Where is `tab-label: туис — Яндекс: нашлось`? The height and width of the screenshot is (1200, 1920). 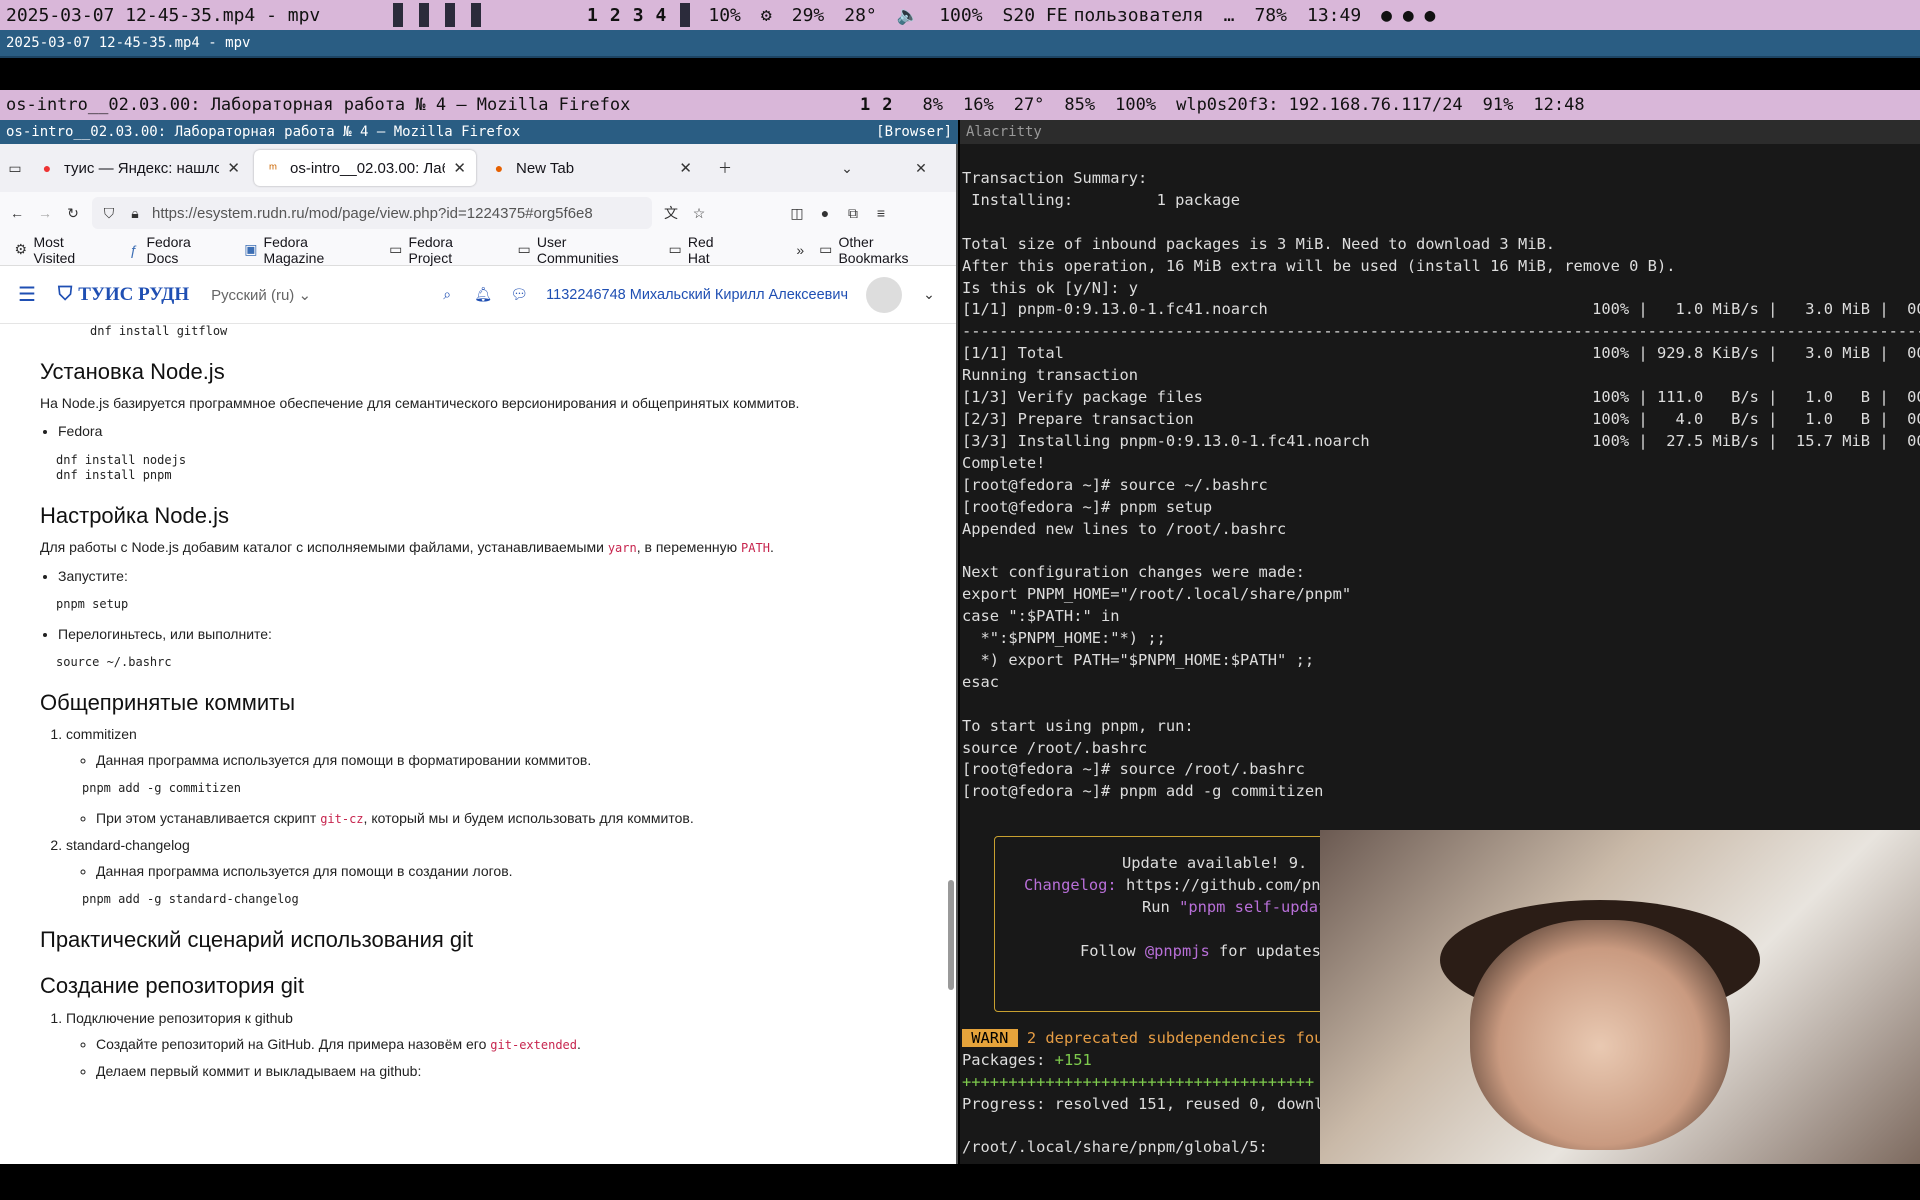
tab-label: туис — Яндекс: нашлось is located at coordinates (141, 168).